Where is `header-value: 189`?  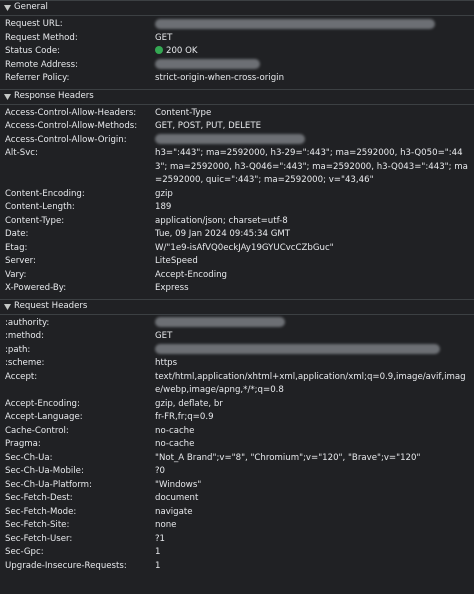
header-value: 189 is located at coordinates (163, 207).